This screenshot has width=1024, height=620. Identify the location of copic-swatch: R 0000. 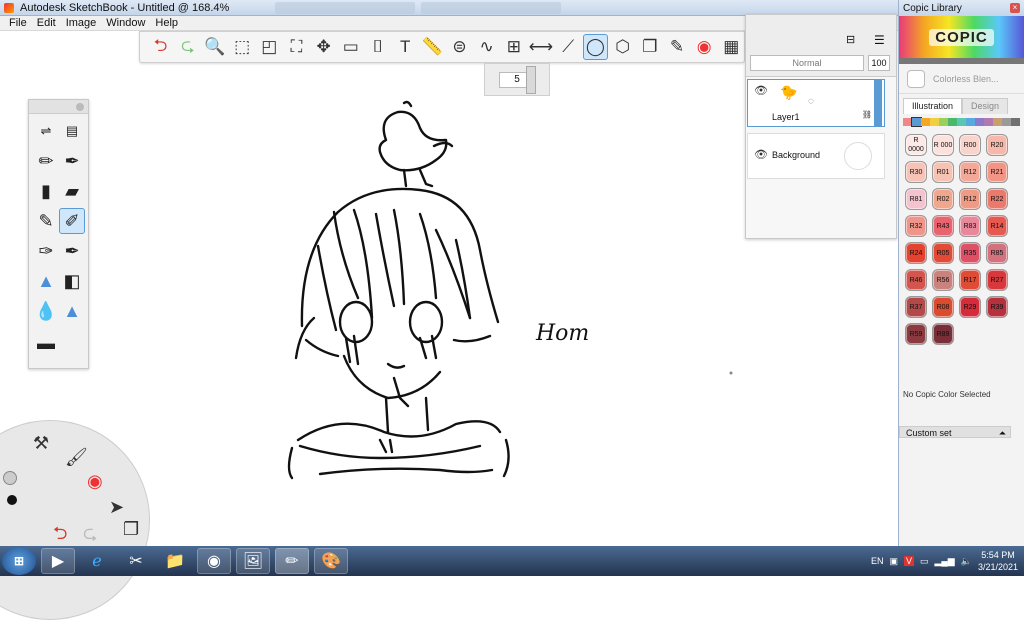
(916, 145).